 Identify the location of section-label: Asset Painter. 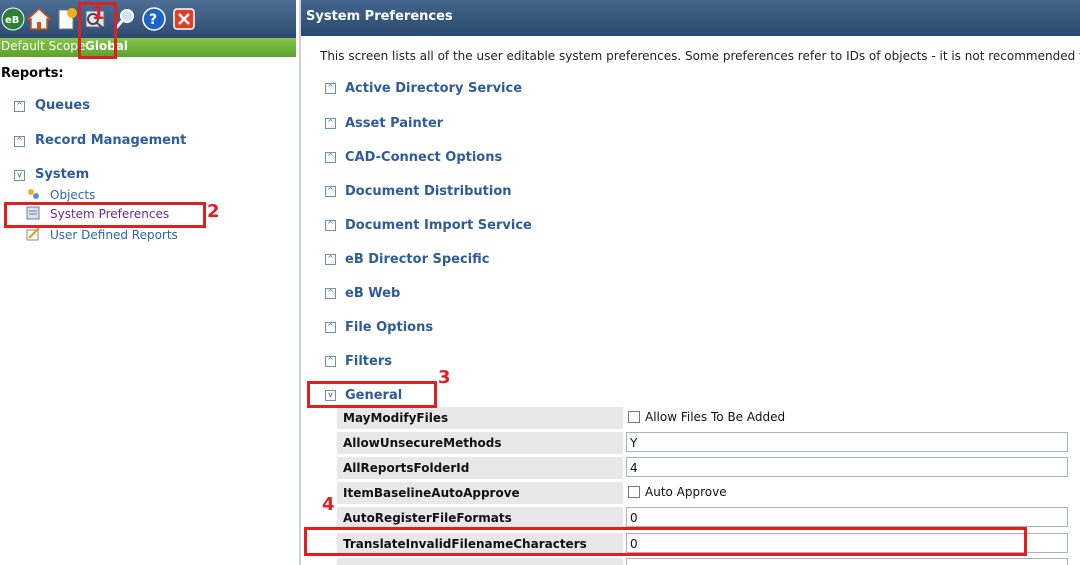
(394, 123).